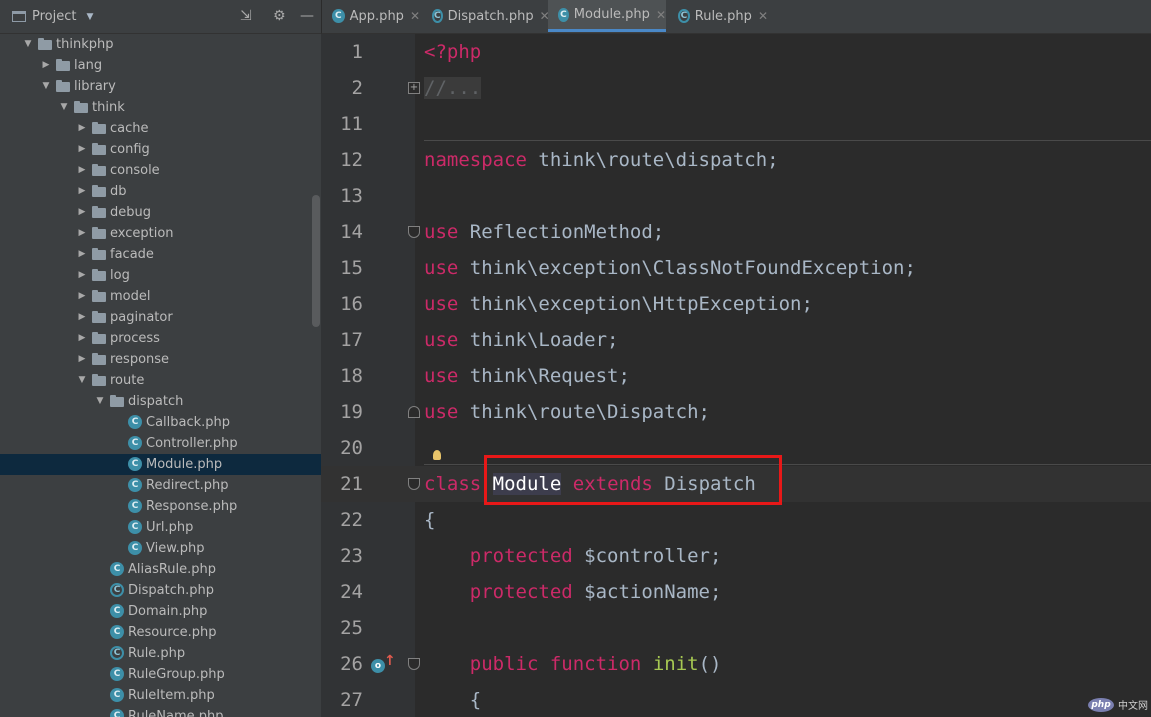  I want to click on tree-item: C Controller.php, so click(160, 443).